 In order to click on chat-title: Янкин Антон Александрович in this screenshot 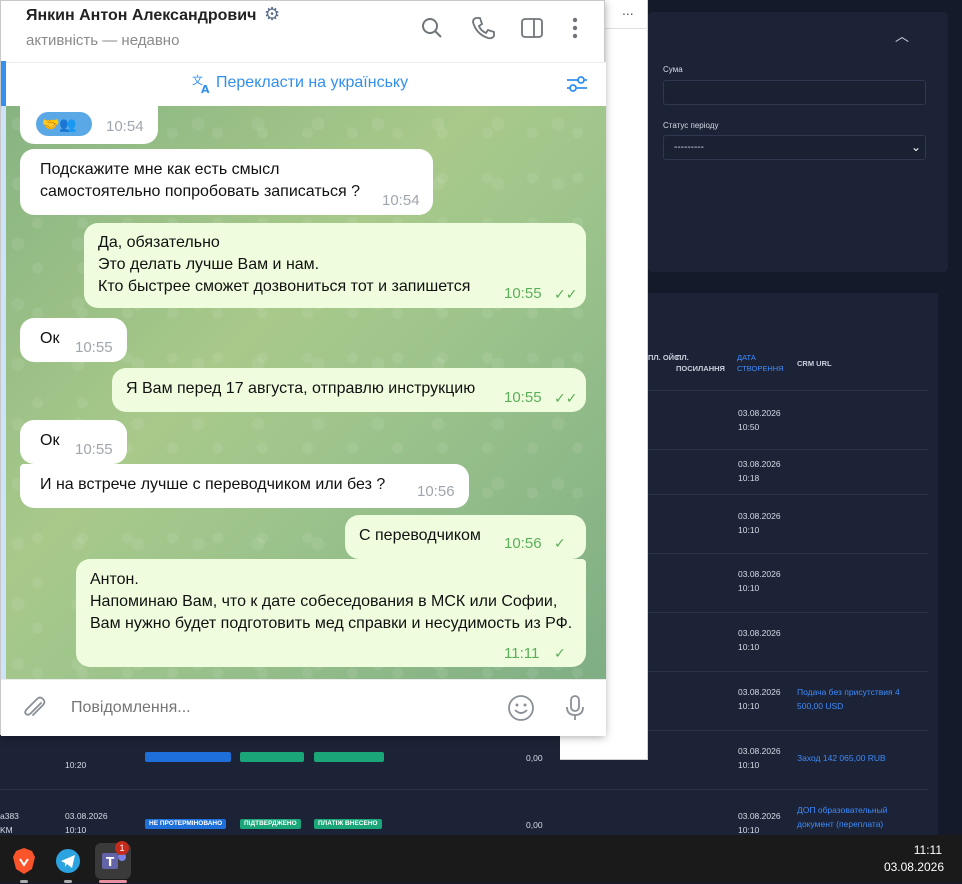, I will do `click(141, 16)`.